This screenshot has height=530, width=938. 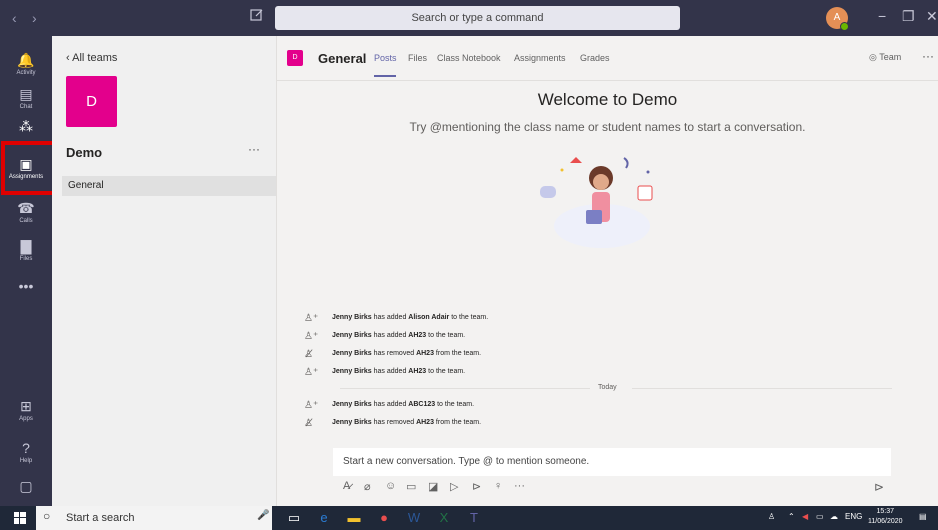 I want to click on attach-icon: ⌀, so click(x=367, y=486).